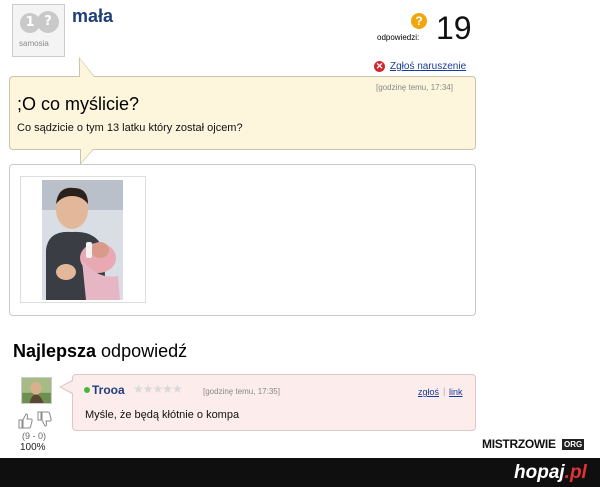 This screenshot has width=600, height=487. What do you see at coordinates (428, 66) in the screenshot?
I see `report-violation-link: Zgłoś naruszenie` at bounding box center [428, 66].